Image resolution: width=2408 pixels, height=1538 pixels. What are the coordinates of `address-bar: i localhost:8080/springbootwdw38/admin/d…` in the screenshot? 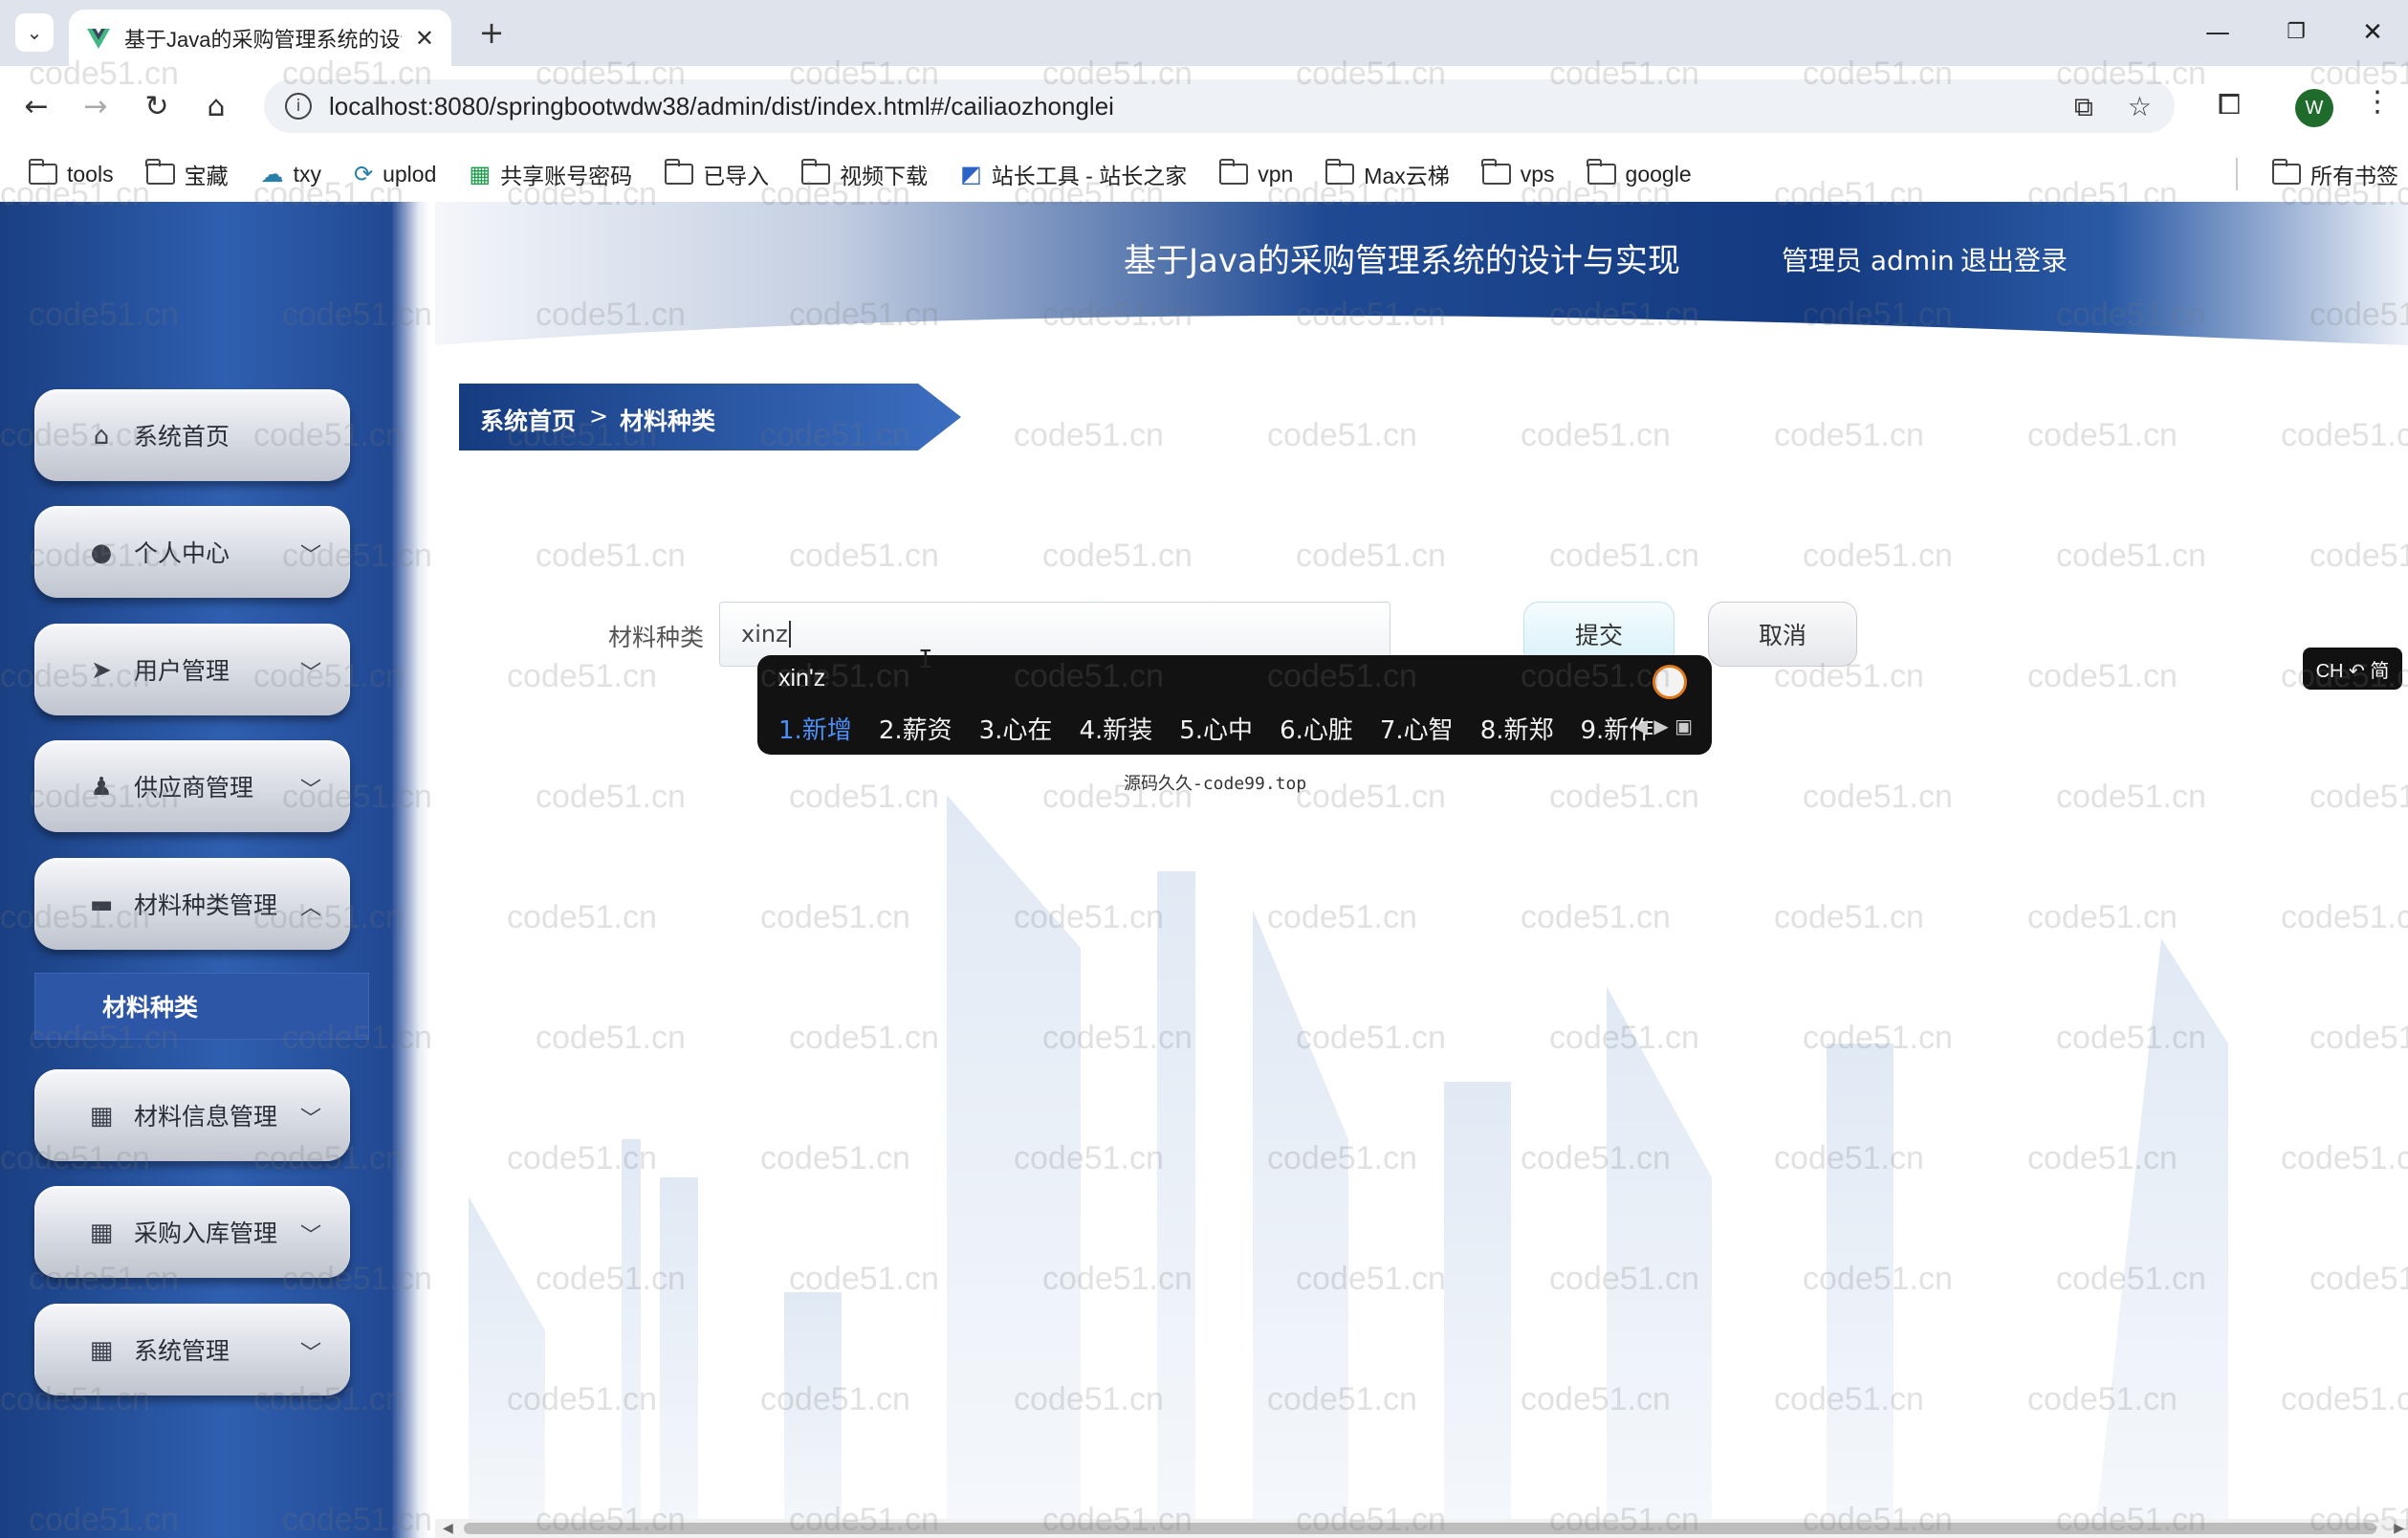 It's located at (1219, 106).